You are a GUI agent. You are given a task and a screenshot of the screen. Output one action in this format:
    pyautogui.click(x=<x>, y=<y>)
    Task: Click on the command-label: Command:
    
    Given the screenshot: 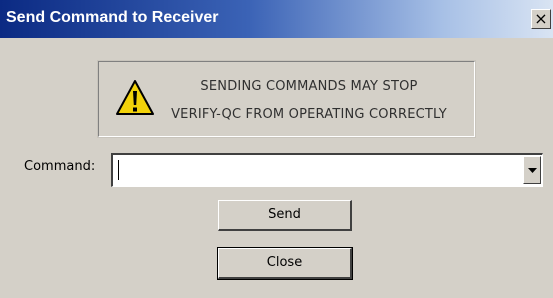 What is the action you would take?
    pyautogui.click(x=60, y=166)
    